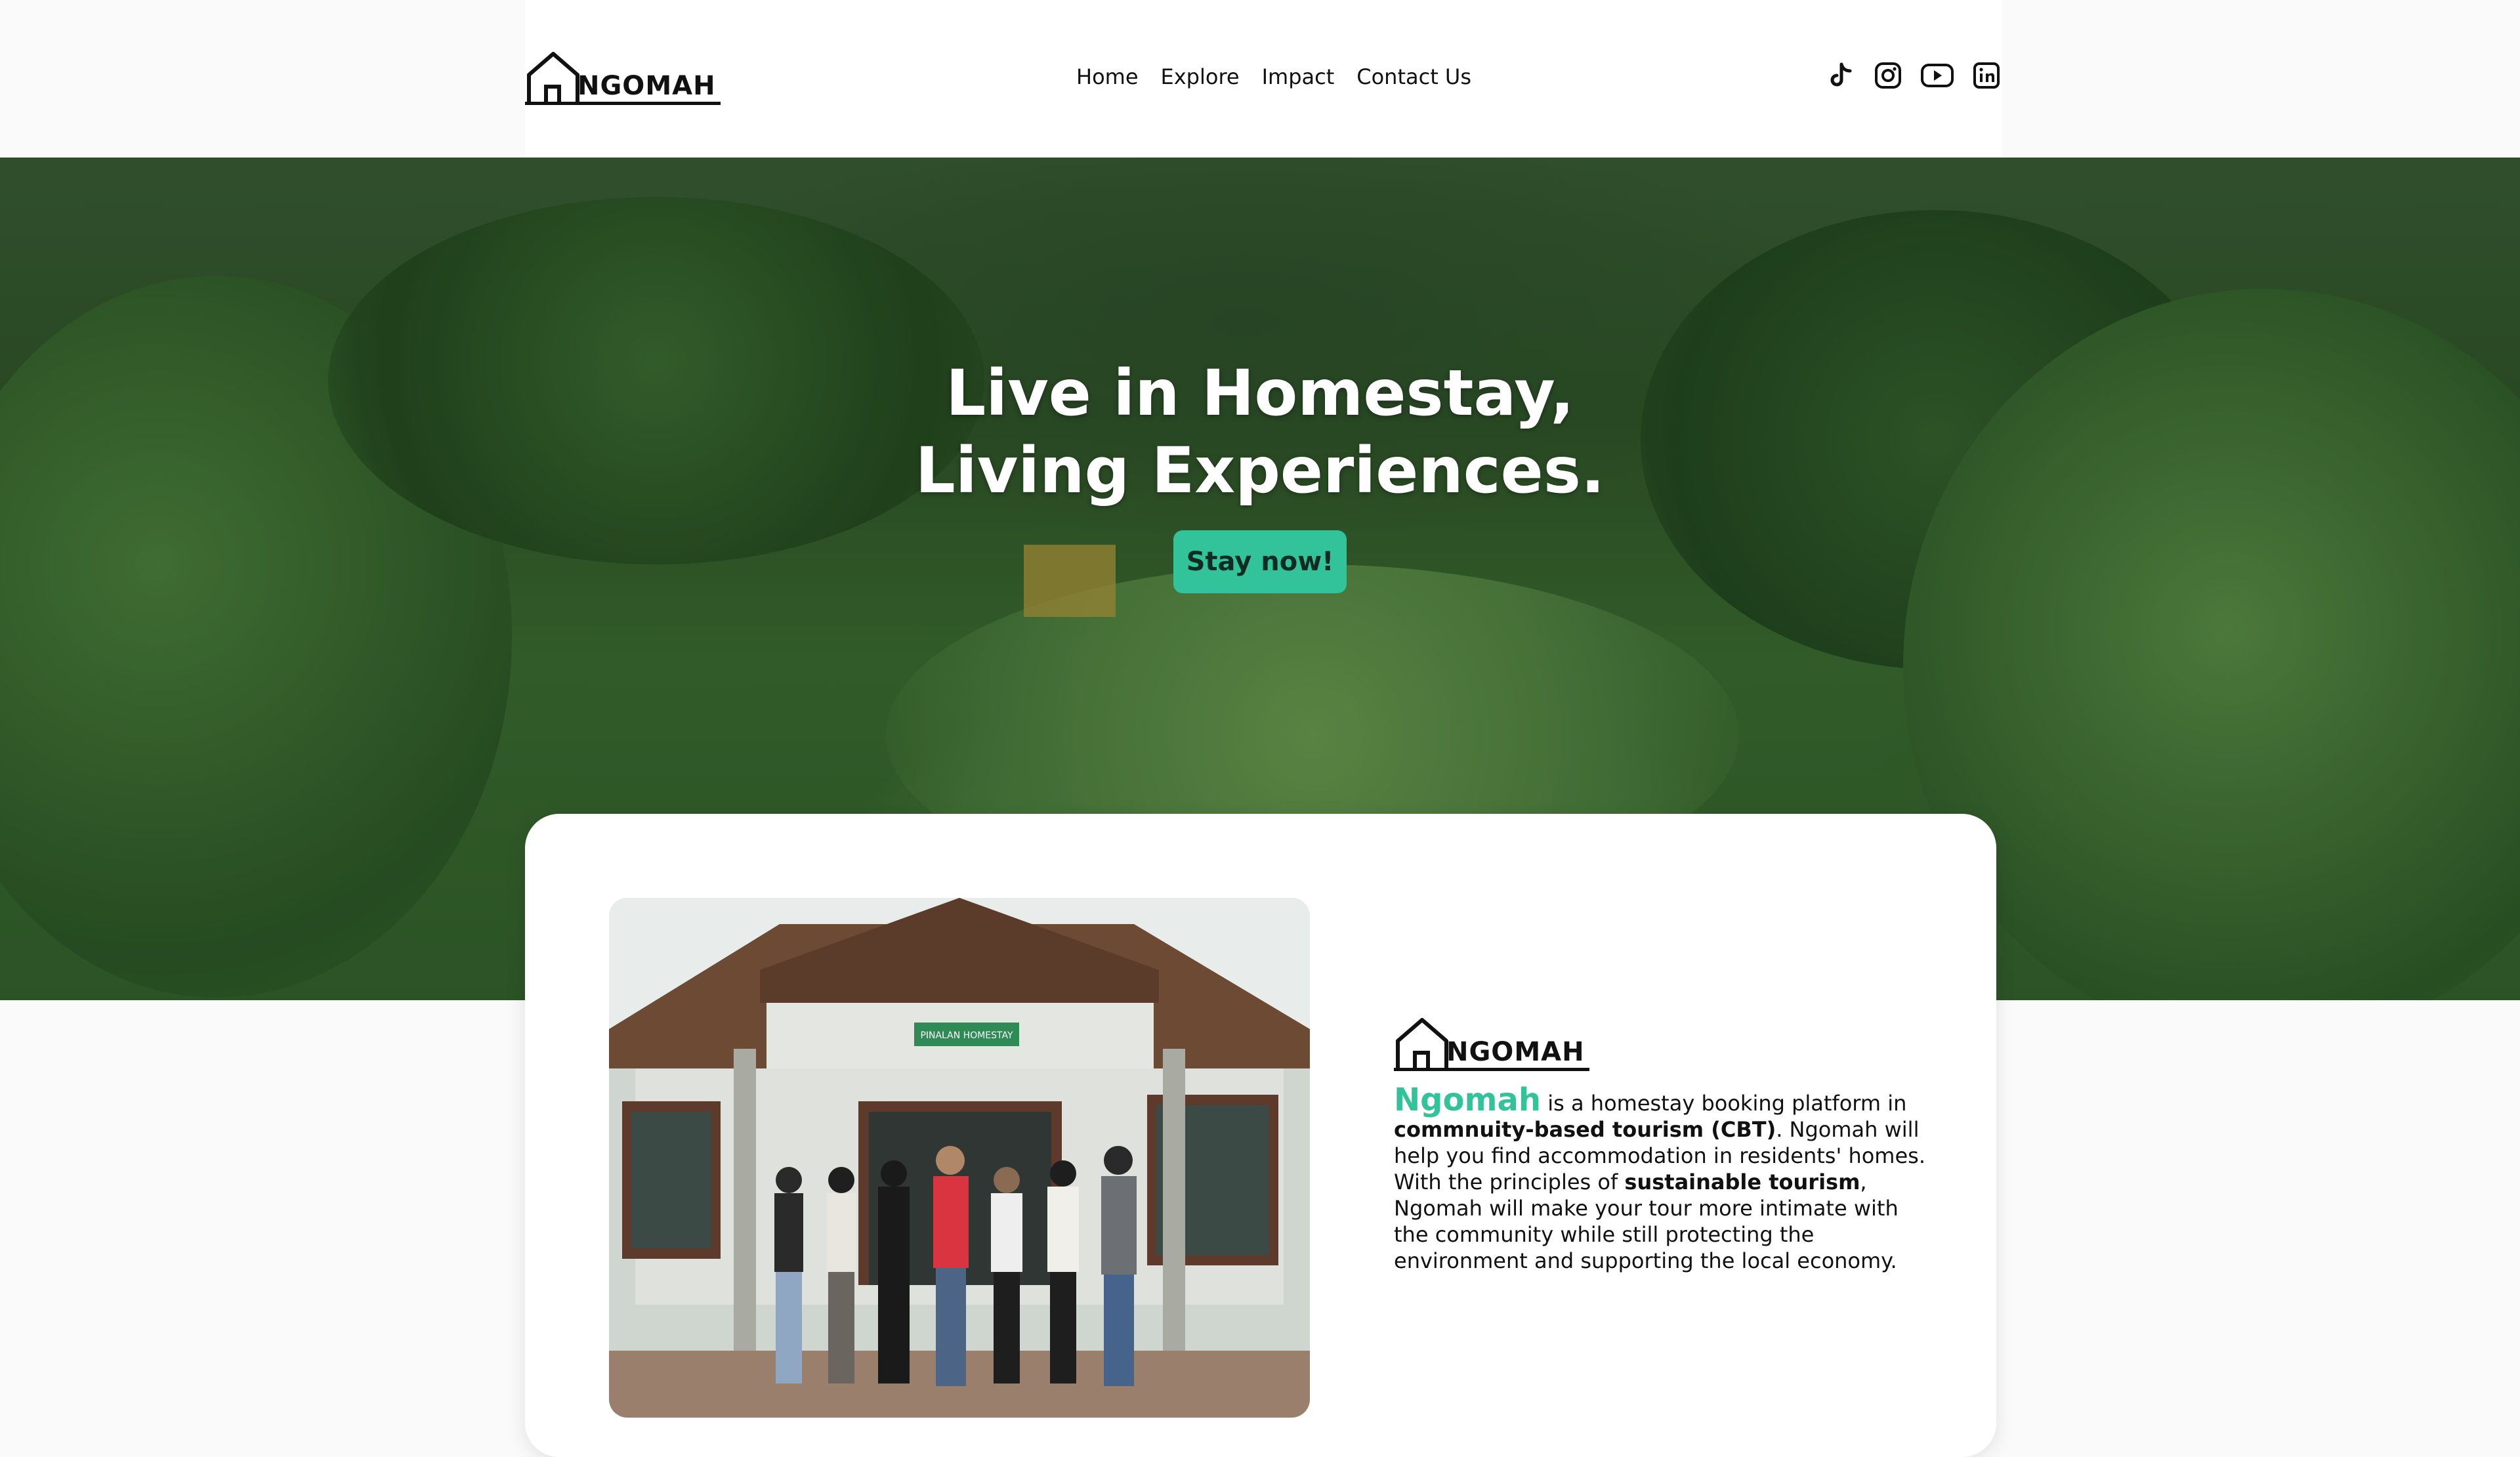 The image size is (2520, 1457). Describe the element at coordinates (1468, 1100) in the screenshot. I see `brand-name: Ngomah` at that location.